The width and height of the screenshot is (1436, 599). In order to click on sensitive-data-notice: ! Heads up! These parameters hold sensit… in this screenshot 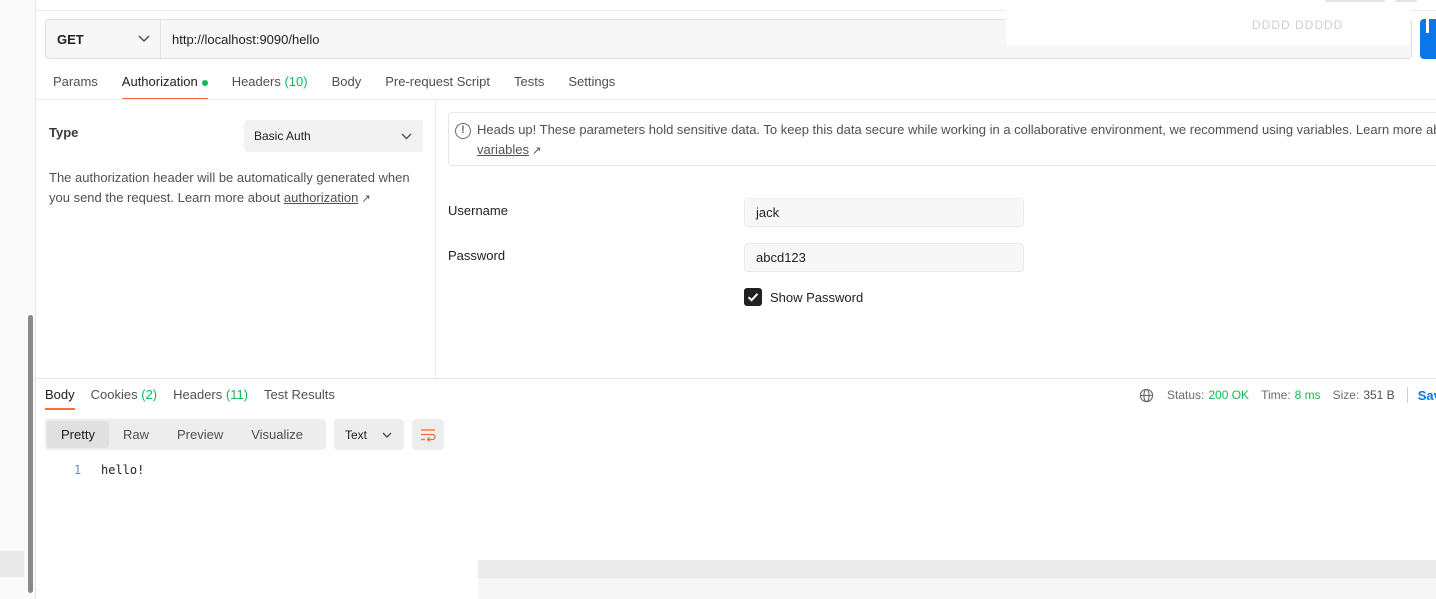, I will do `click(942, 139)`.